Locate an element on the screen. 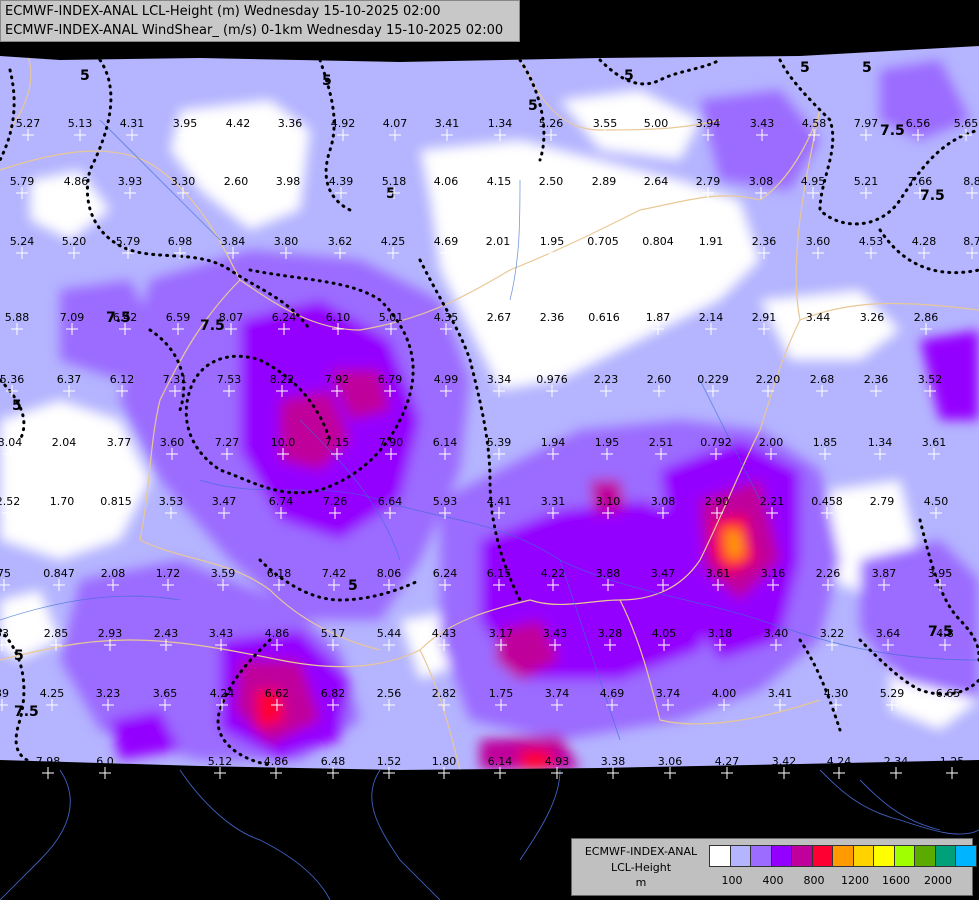 This screenshot has width=979, height=900. legend-line-1: ECMWF-INDEX-ANAL is located at coordinates (641, 851).